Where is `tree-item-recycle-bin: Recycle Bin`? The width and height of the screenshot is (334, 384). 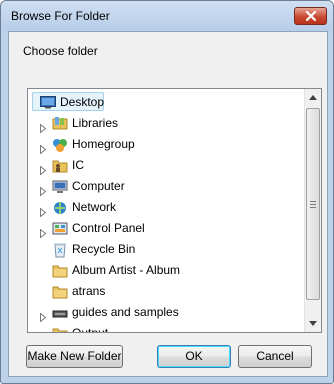 tree-item-recycle-bin: Recycle Bin is located at coordinates (165, 249).